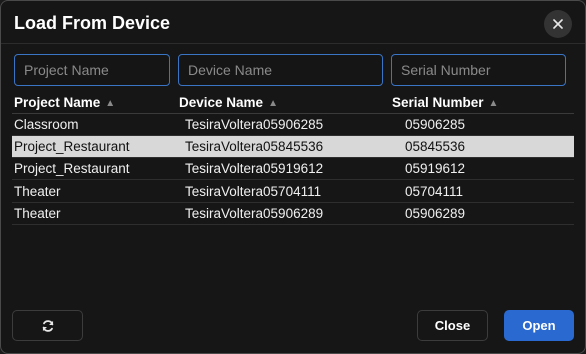 The width and height of the screenshot is (586, 354). I want to click on device-name-cell: TesiraVoltera05906285, so click(254, 124).